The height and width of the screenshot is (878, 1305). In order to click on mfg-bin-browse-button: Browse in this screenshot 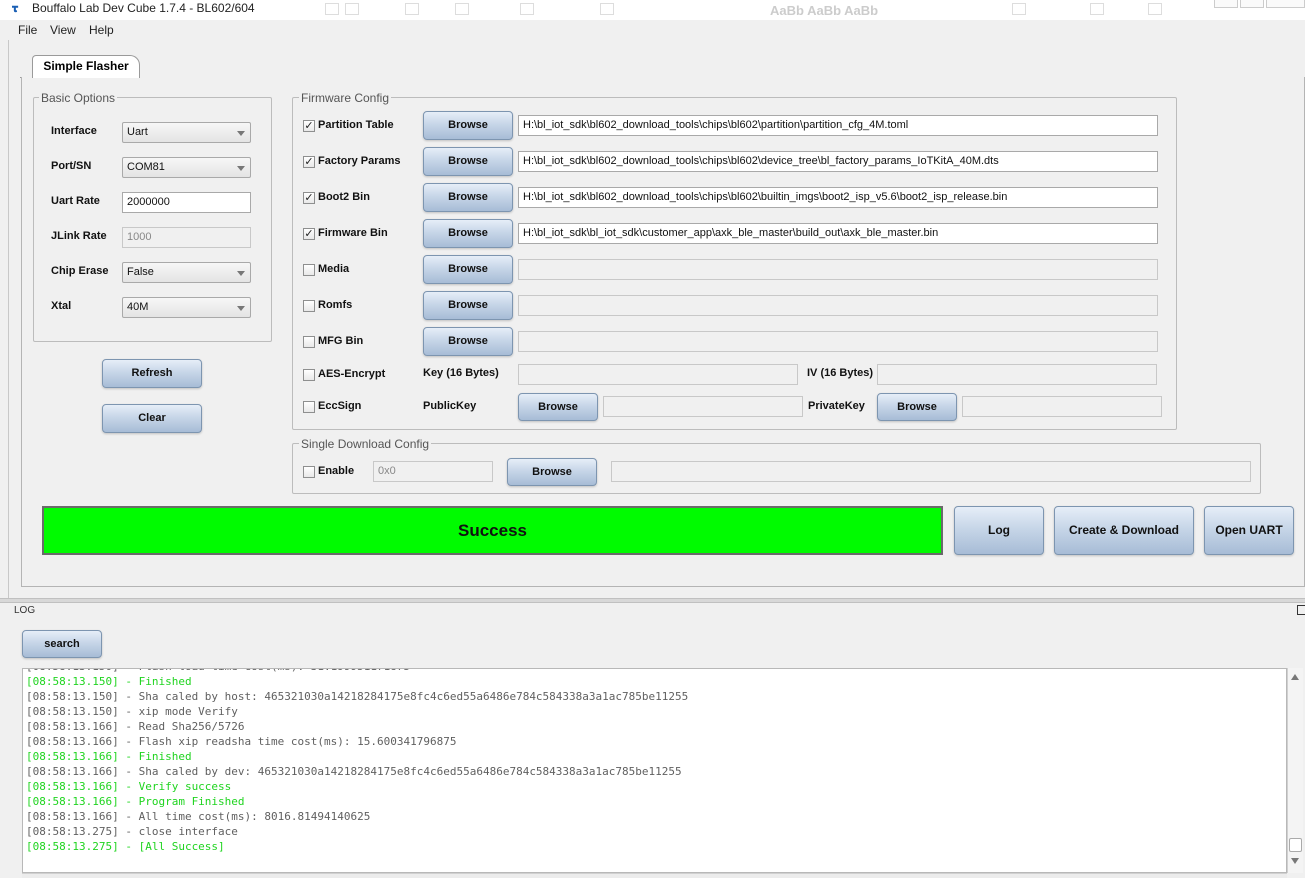, I will do `click(468, 341)`.